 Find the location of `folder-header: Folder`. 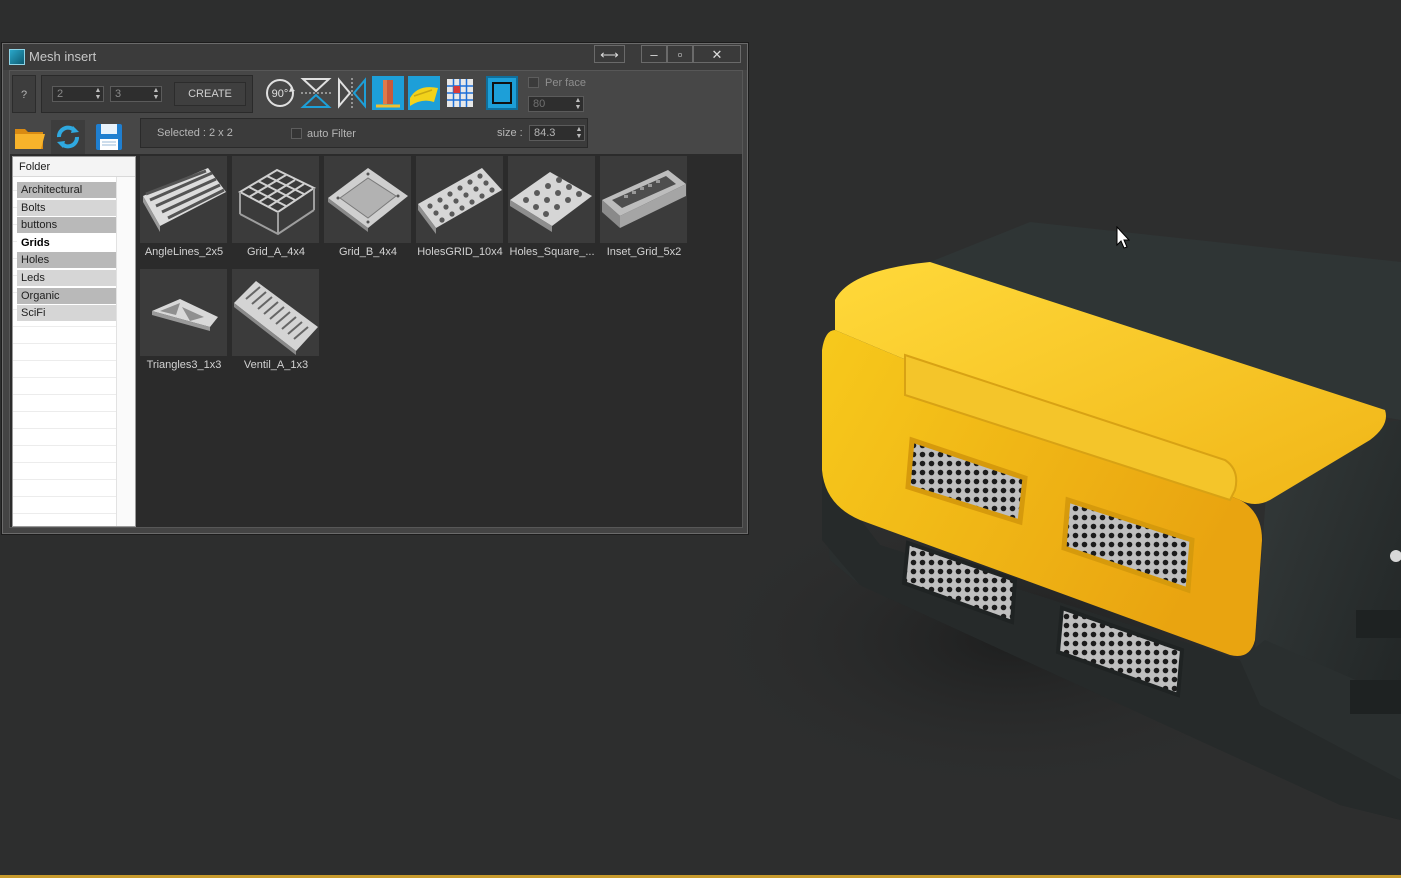

folder-header: Folder is located at coordinates (74, 167).